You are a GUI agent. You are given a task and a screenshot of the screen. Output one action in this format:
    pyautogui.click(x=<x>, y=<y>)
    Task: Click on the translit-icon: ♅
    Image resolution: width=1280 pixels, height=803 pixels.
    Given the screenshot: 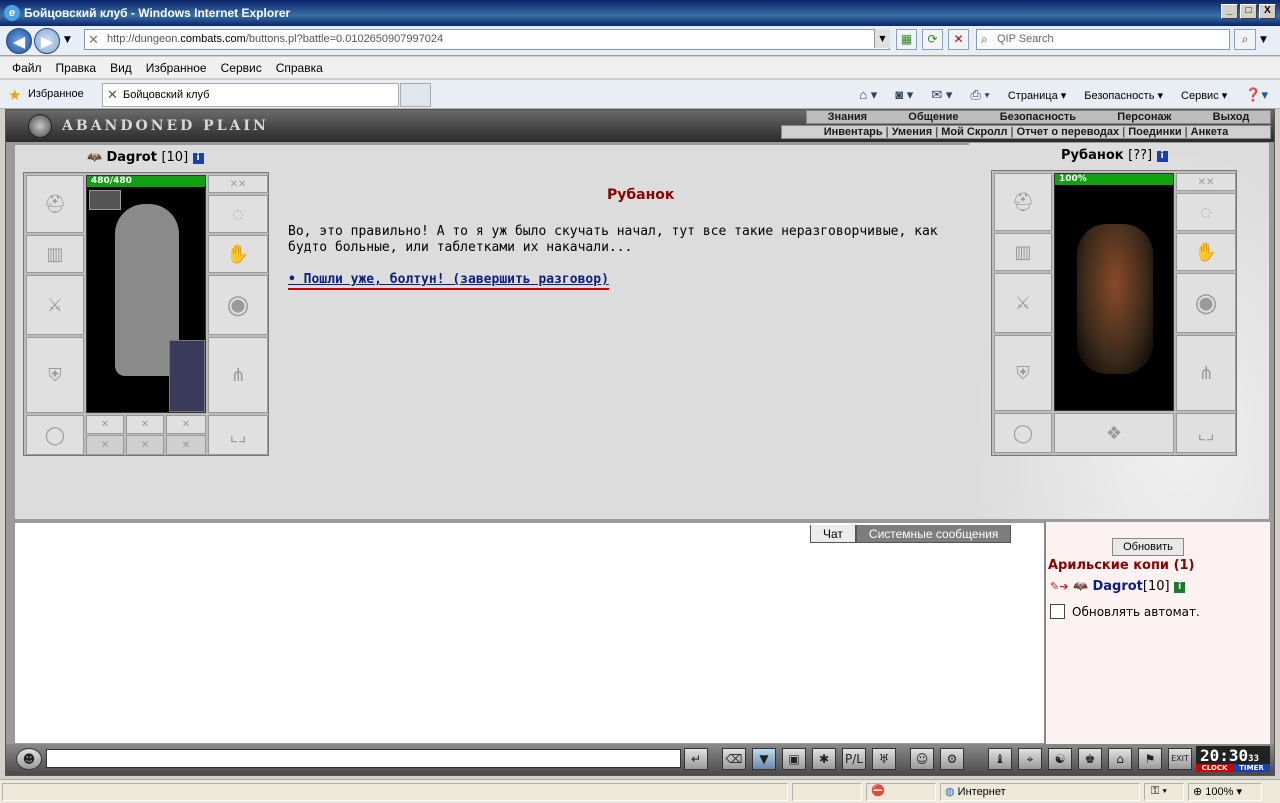 What is the action you would take?
    pyautogui.click(x=884, y=759)
    